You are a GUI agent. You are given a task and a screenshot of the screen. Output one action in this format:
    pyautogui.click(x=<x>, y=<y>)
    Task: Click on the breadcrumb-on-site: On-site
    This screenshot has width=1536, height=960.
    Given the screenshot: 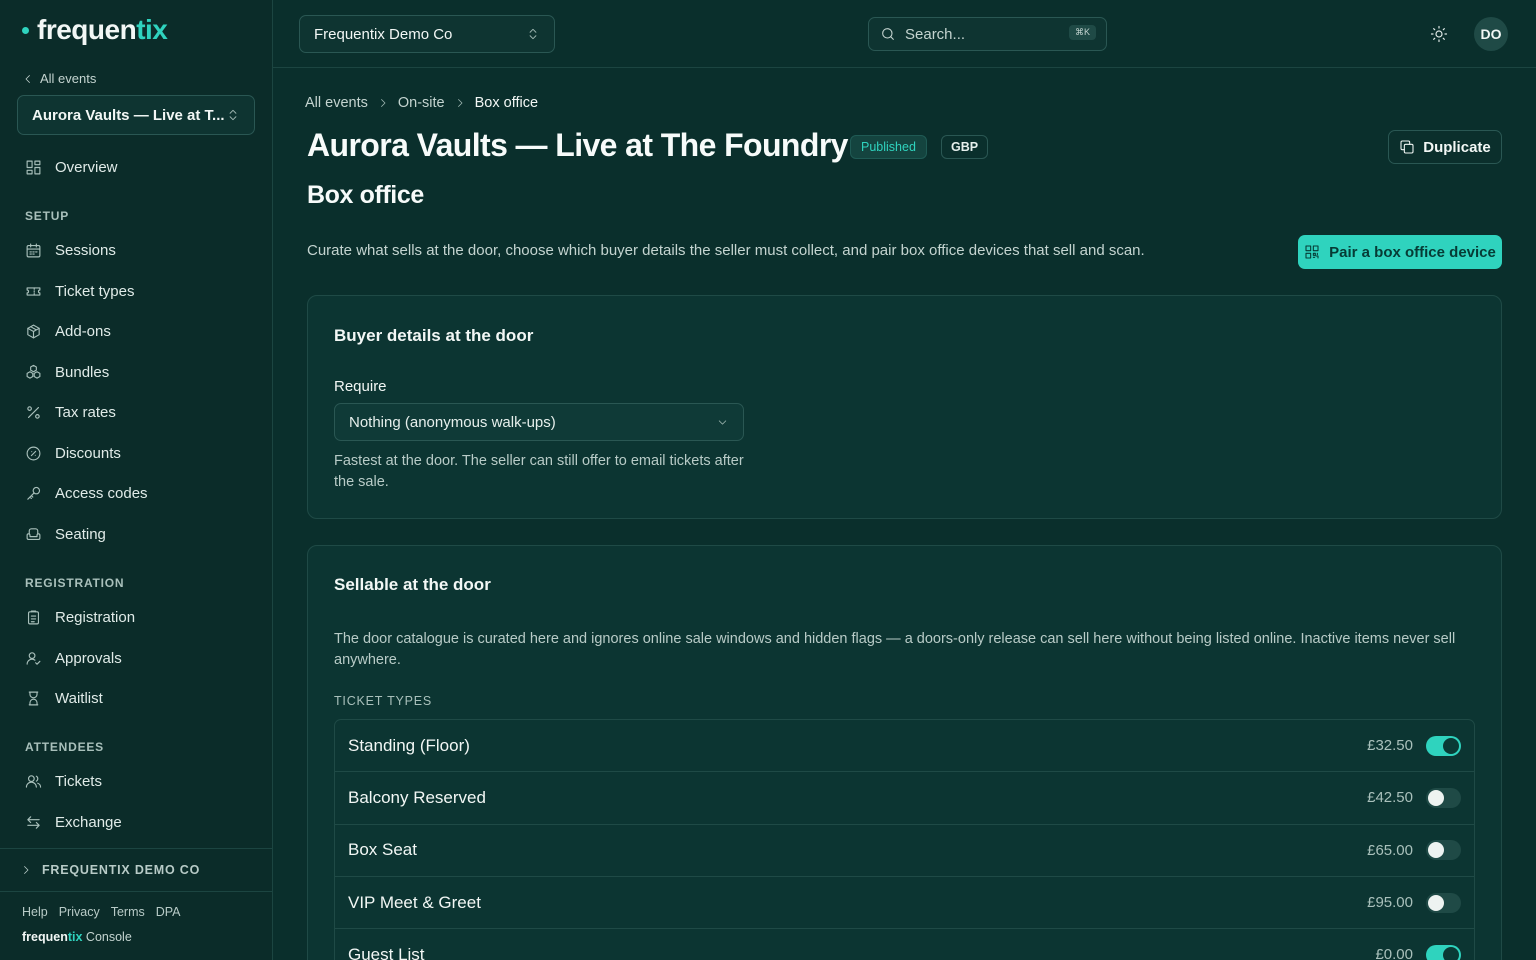 What is the action you would take?
    pyautogui.click(x=421, y=103)
    